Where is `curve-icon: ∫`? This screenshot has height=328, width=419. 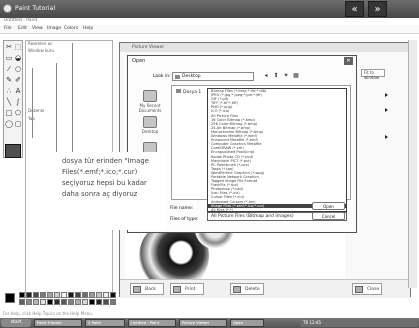
curve-icon: ∫ is located at coordinates (18, 102).